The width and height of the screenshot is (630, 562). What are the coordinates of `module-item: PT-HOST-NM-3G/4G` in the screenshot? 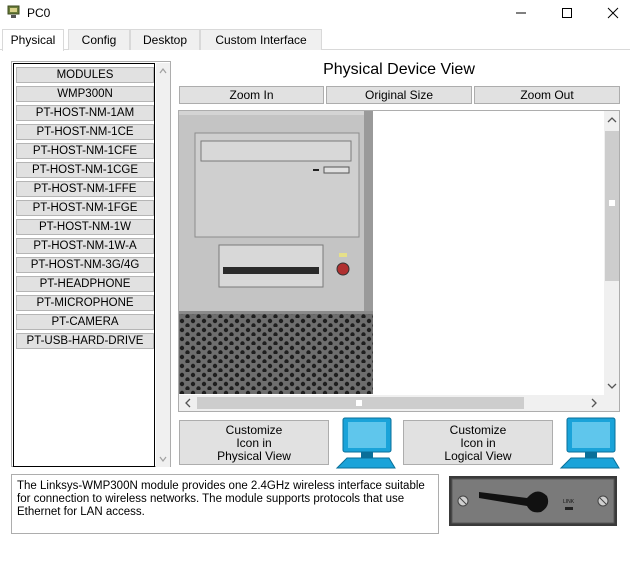 It's located at (85, 265).